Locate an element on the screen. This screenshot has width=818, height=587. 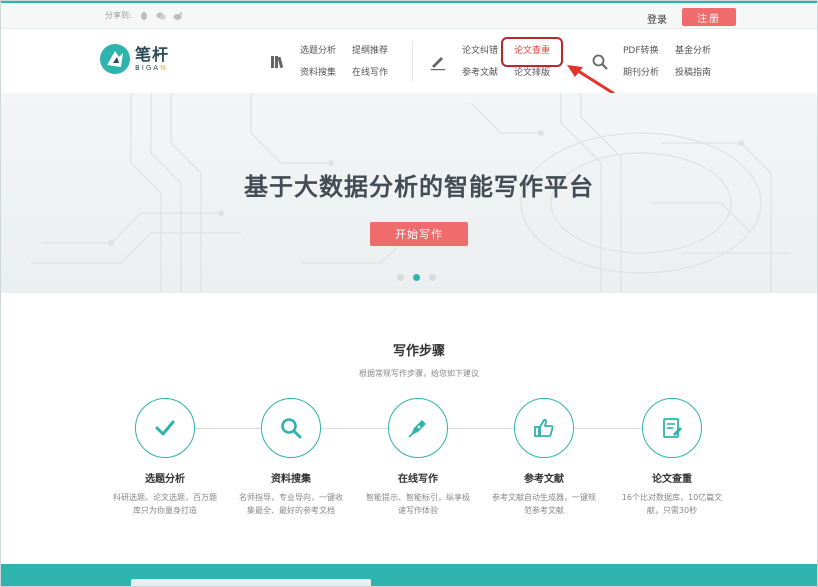
magnifier-icon is located at coordinates (291, 428).